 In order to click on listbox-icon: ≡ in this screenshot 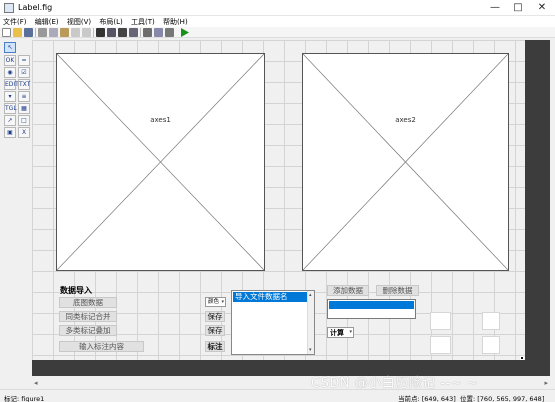, I will do `click(24, 96)`.